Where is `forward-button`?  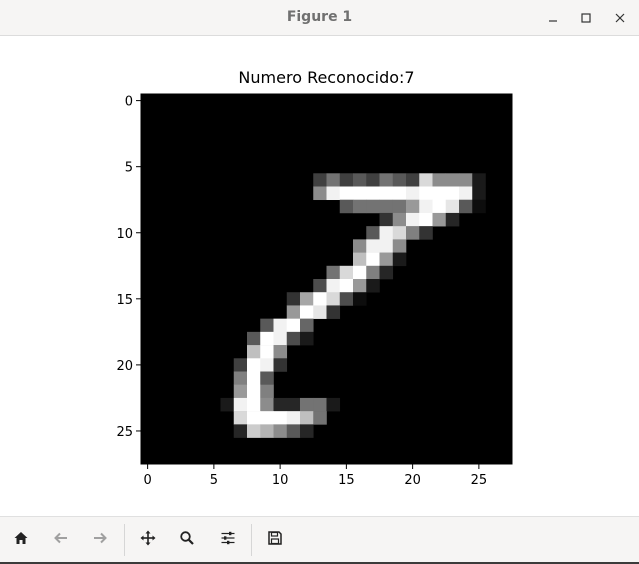 forward-button is located at coordinates (100, 540).